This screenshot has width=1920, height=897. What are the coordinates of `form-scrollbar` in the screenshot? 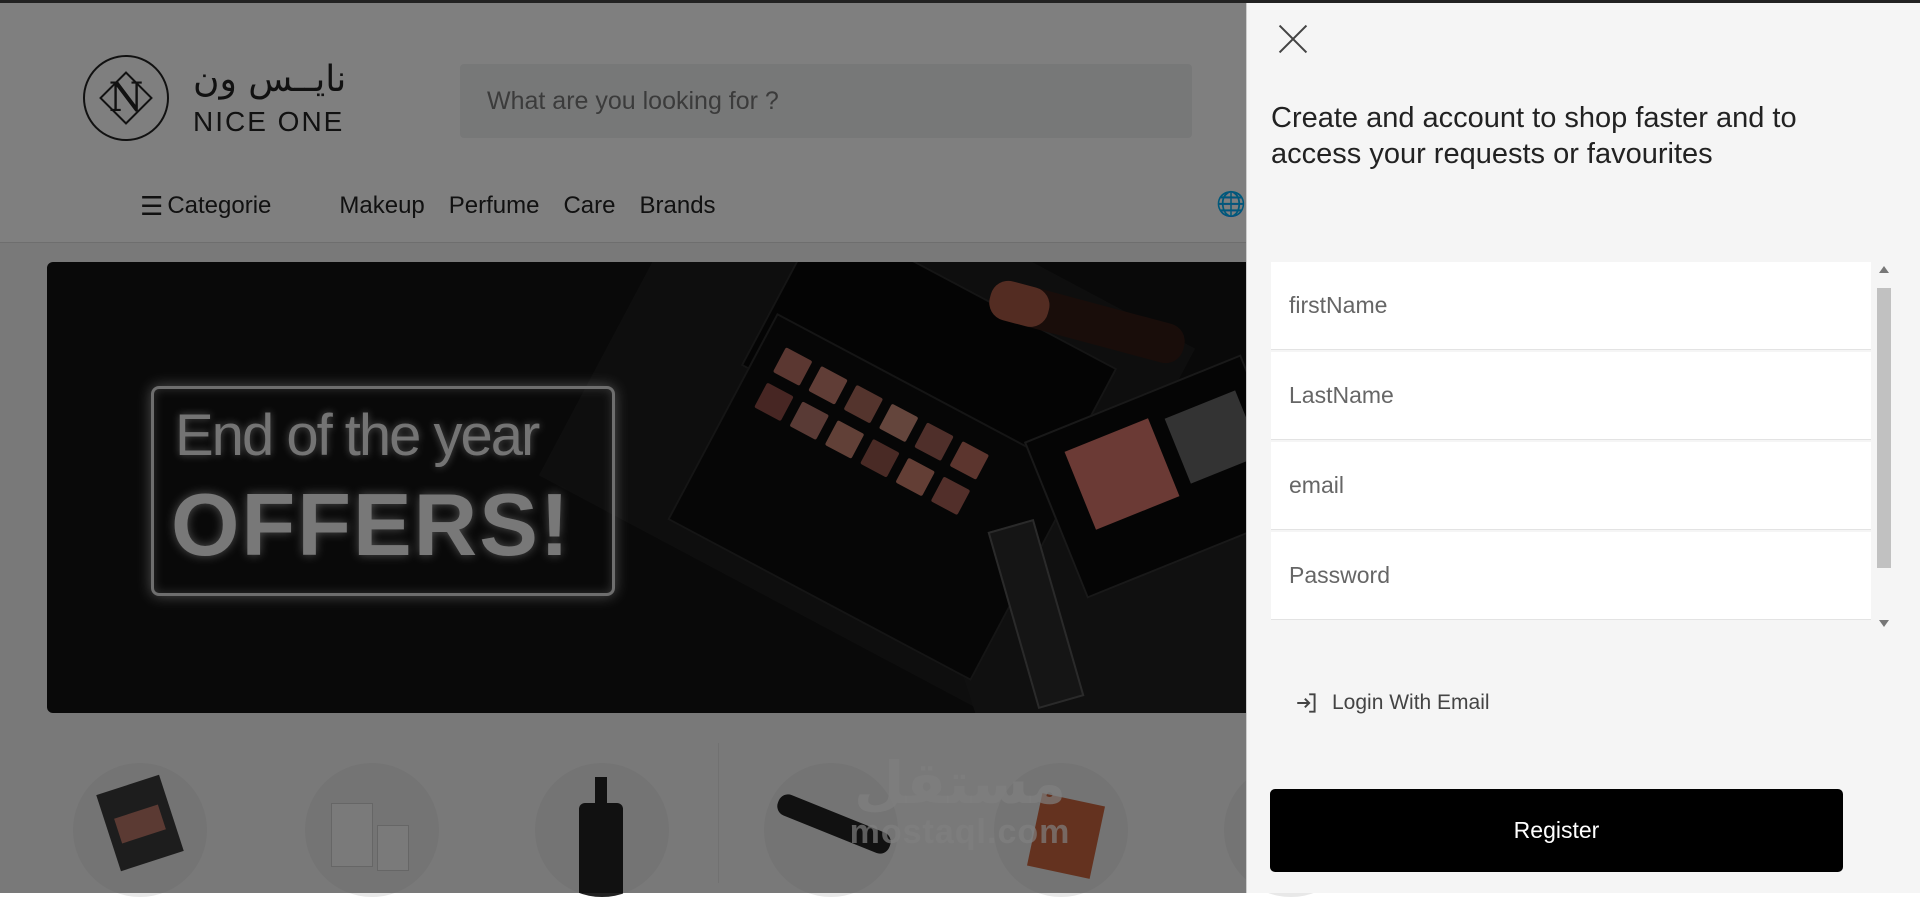 It's located at (1884, 451).